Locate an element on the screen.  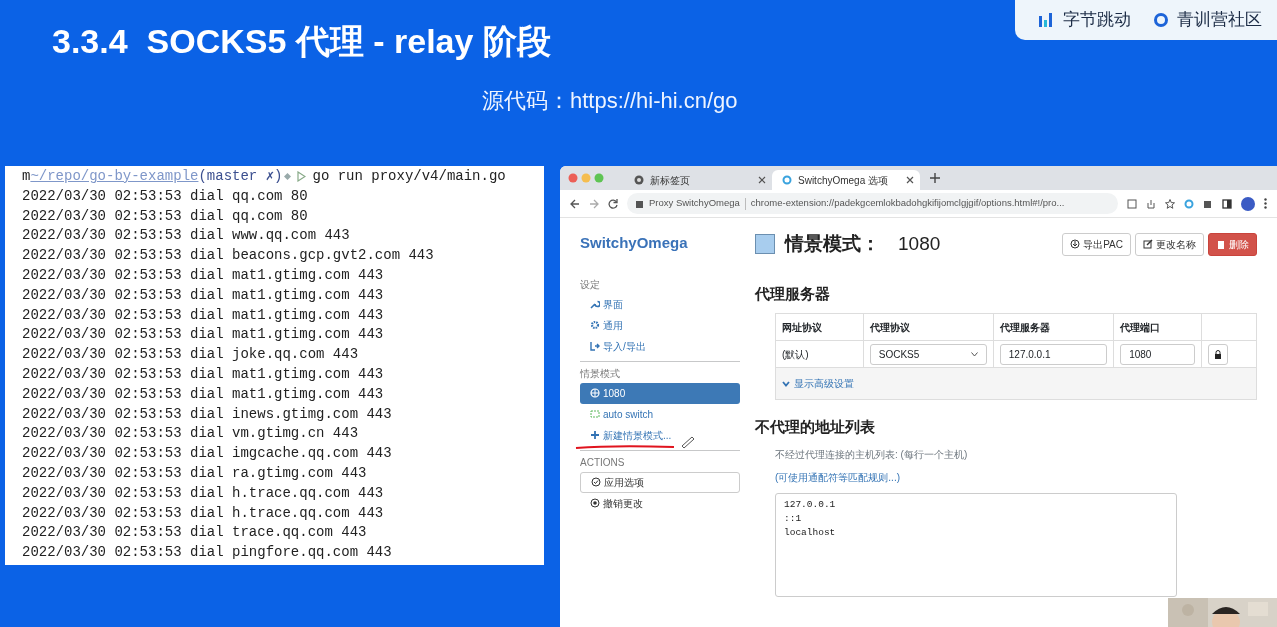
forward-arrow-icon is located at coordinates (594, 203).